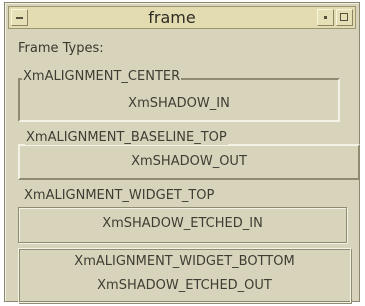 The height and width of the screenshot is (306, 365). I want to click on frame-title-alignment-widget-bottom: XmALIGNMENT_WIDGET_BOTTOM, so click(184, 261).